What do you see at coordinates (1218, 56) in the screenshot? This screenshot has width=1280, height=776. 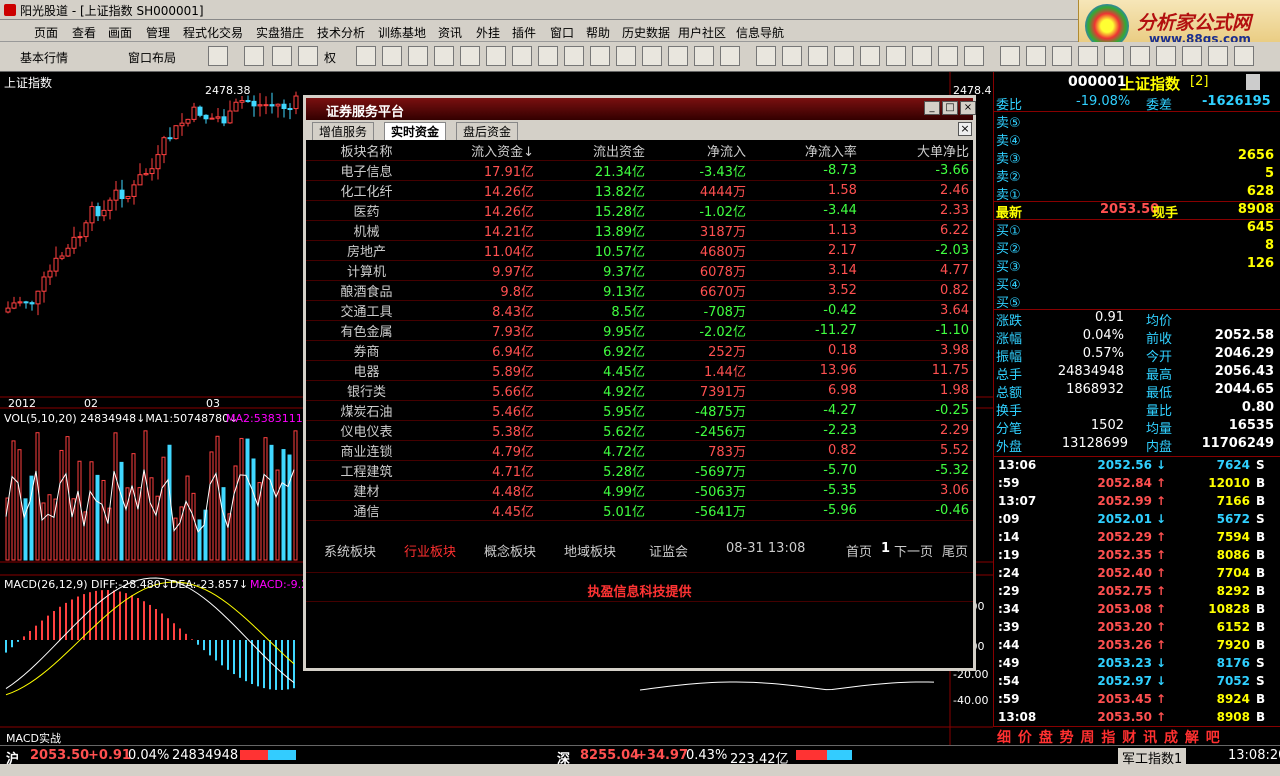 I see `period-18-icon` at bounding box center [1218, 56].